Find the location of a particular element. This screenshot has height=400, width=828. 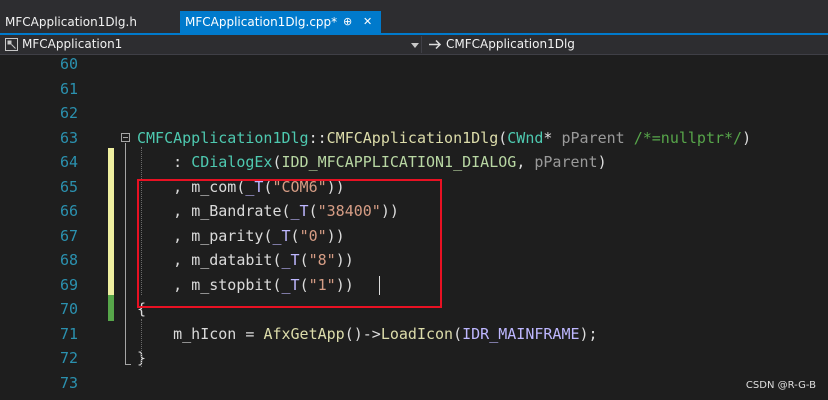

highlight-box is located at coordinates (289, 243).